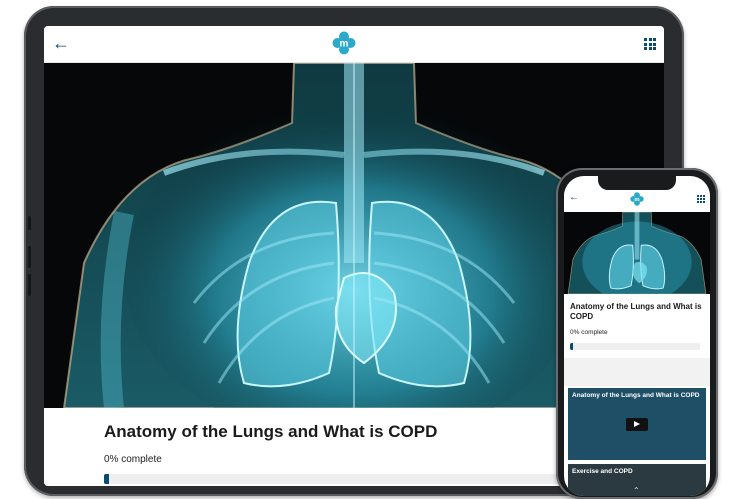  I want to click on chevron-up-icon: ⌃, so click(636, 490).